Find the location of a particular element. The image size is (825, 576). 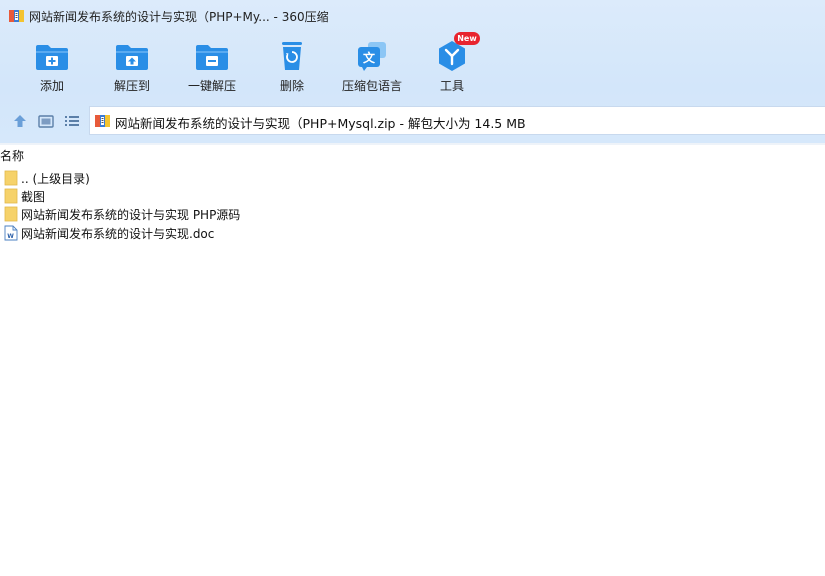

delete-button: 删除 is located at coordinates (292, 69).